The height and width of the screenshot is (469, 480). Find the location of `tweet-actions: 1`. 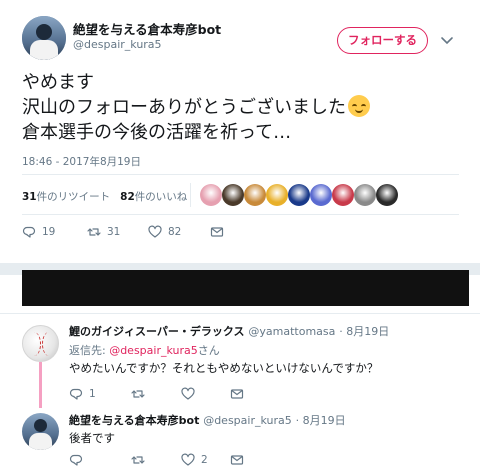

tweet-actions: 1 is located at coordinates (240, 394).